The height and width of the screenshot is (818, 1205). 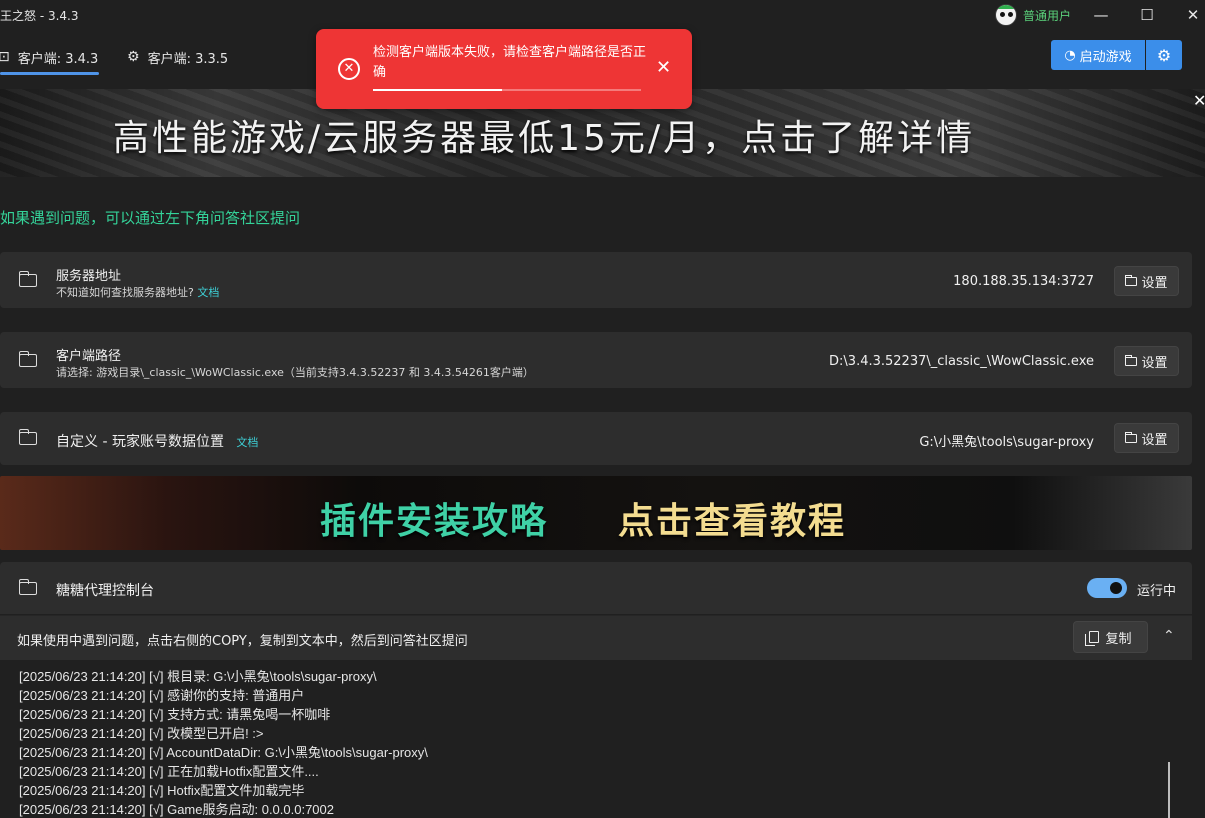 What do you see at coordinates (1199, 100) in the screenshot?
I see `banner-close-icon: ✕` at bounding box center [1199, 100].